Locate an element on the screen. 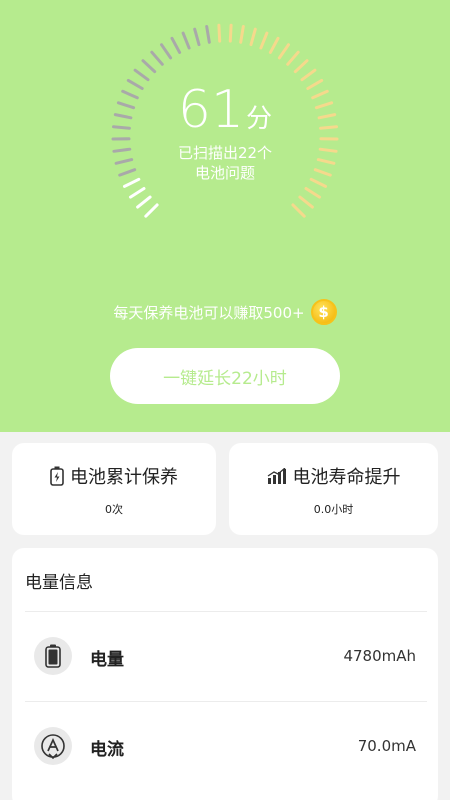  scan-result-line2: 电池问题 is located at coordinates (224, 173).